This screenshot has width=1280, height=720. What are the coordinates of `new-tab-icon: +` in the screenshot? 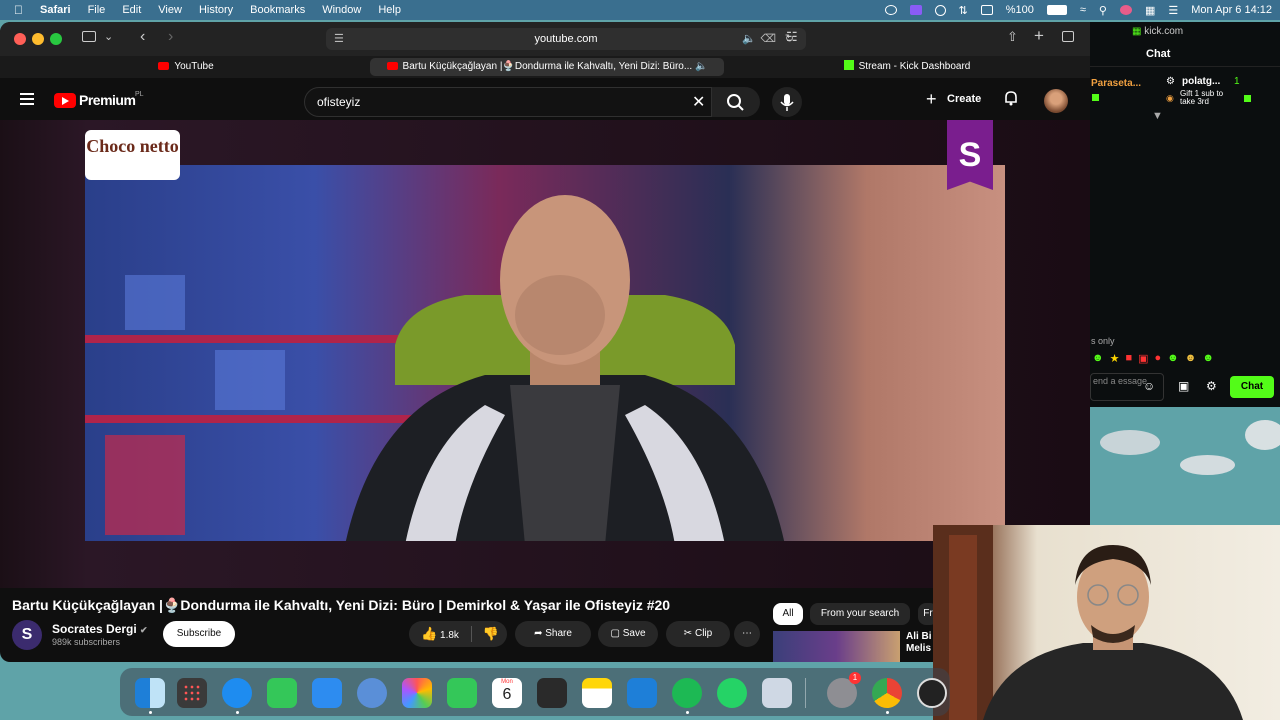 It's located at (1039, 36).